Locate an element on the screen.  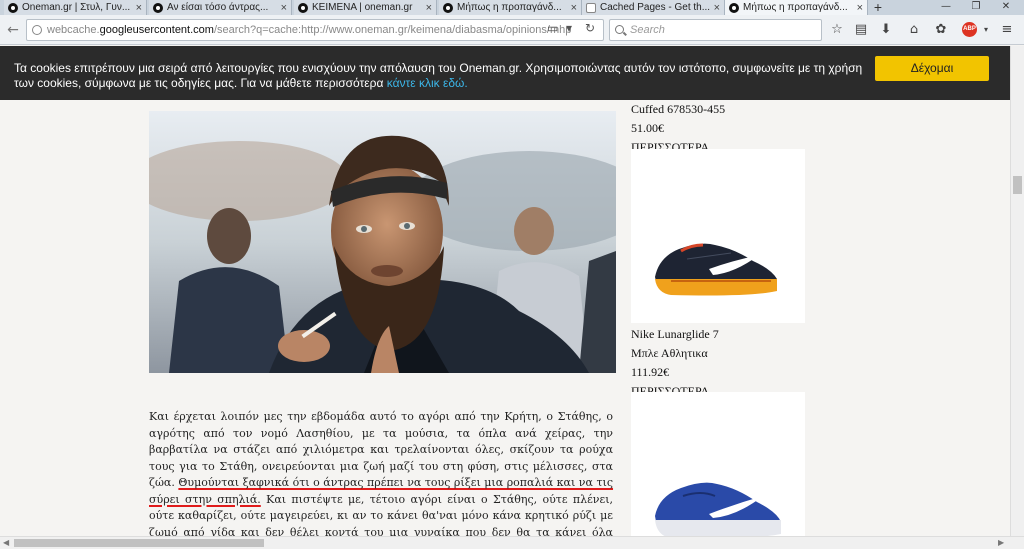
back-arrow-icon: ← is located at coordinates (13, 30).